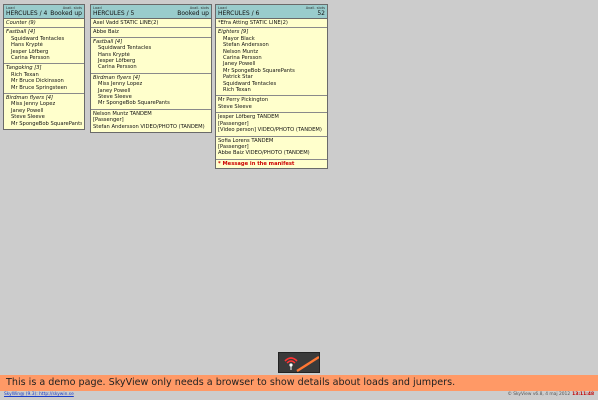 The height and width of the screenshot is (400, 598). What do you see at coordinates (39, 87) in the screenshot?
I see `jumper: Mr Bruce Springsteen` at bounding box center [39, 87].